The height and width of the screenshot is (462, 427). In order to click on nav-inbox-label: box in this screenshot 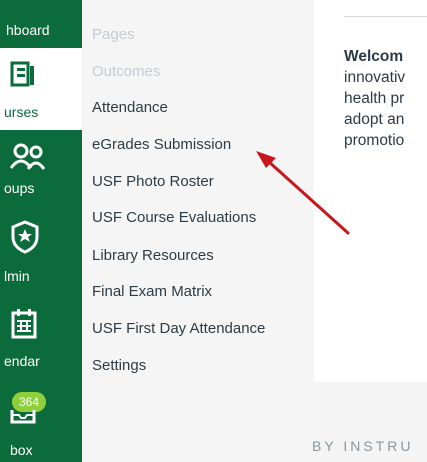, I will do `click(21, 450)`.